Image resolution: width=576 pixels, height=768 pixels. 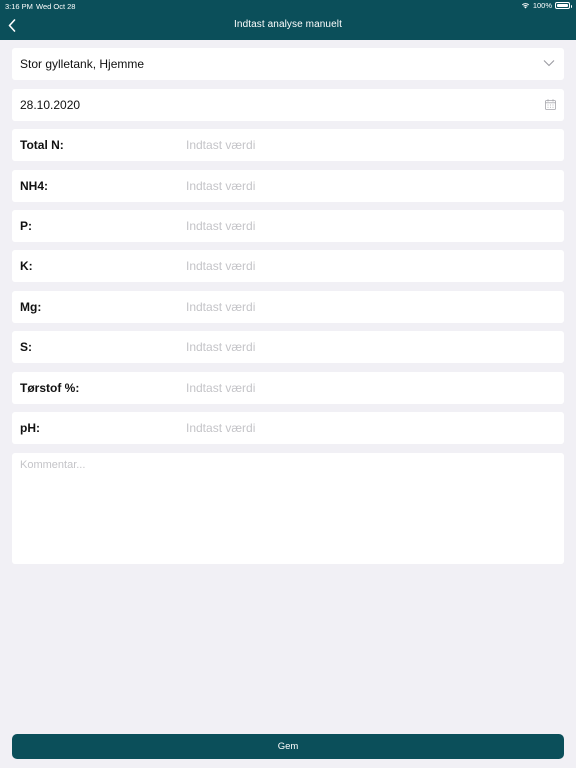 I want to click on battery-icon, so click(x=563, y=5).